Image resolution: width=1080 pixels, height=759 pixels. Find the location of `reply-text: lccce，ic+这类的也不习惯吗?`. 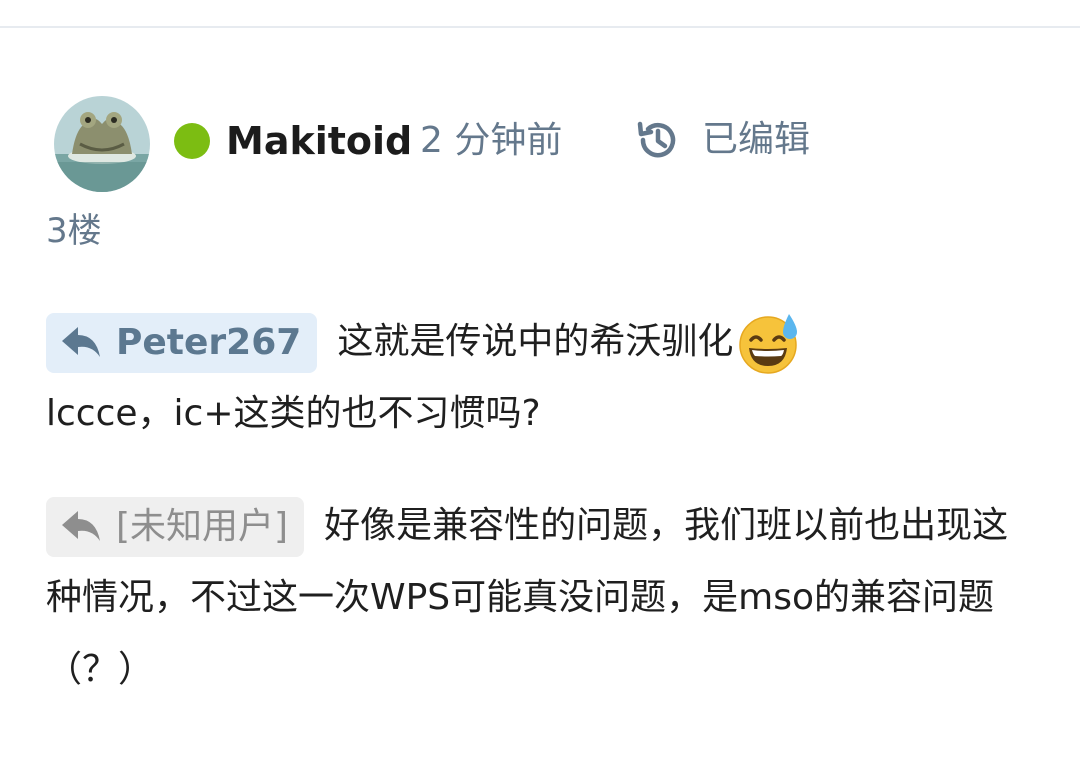

reply-text: lccce，ic+这类的也不习惯吗? is located at coordinates (293, 413).